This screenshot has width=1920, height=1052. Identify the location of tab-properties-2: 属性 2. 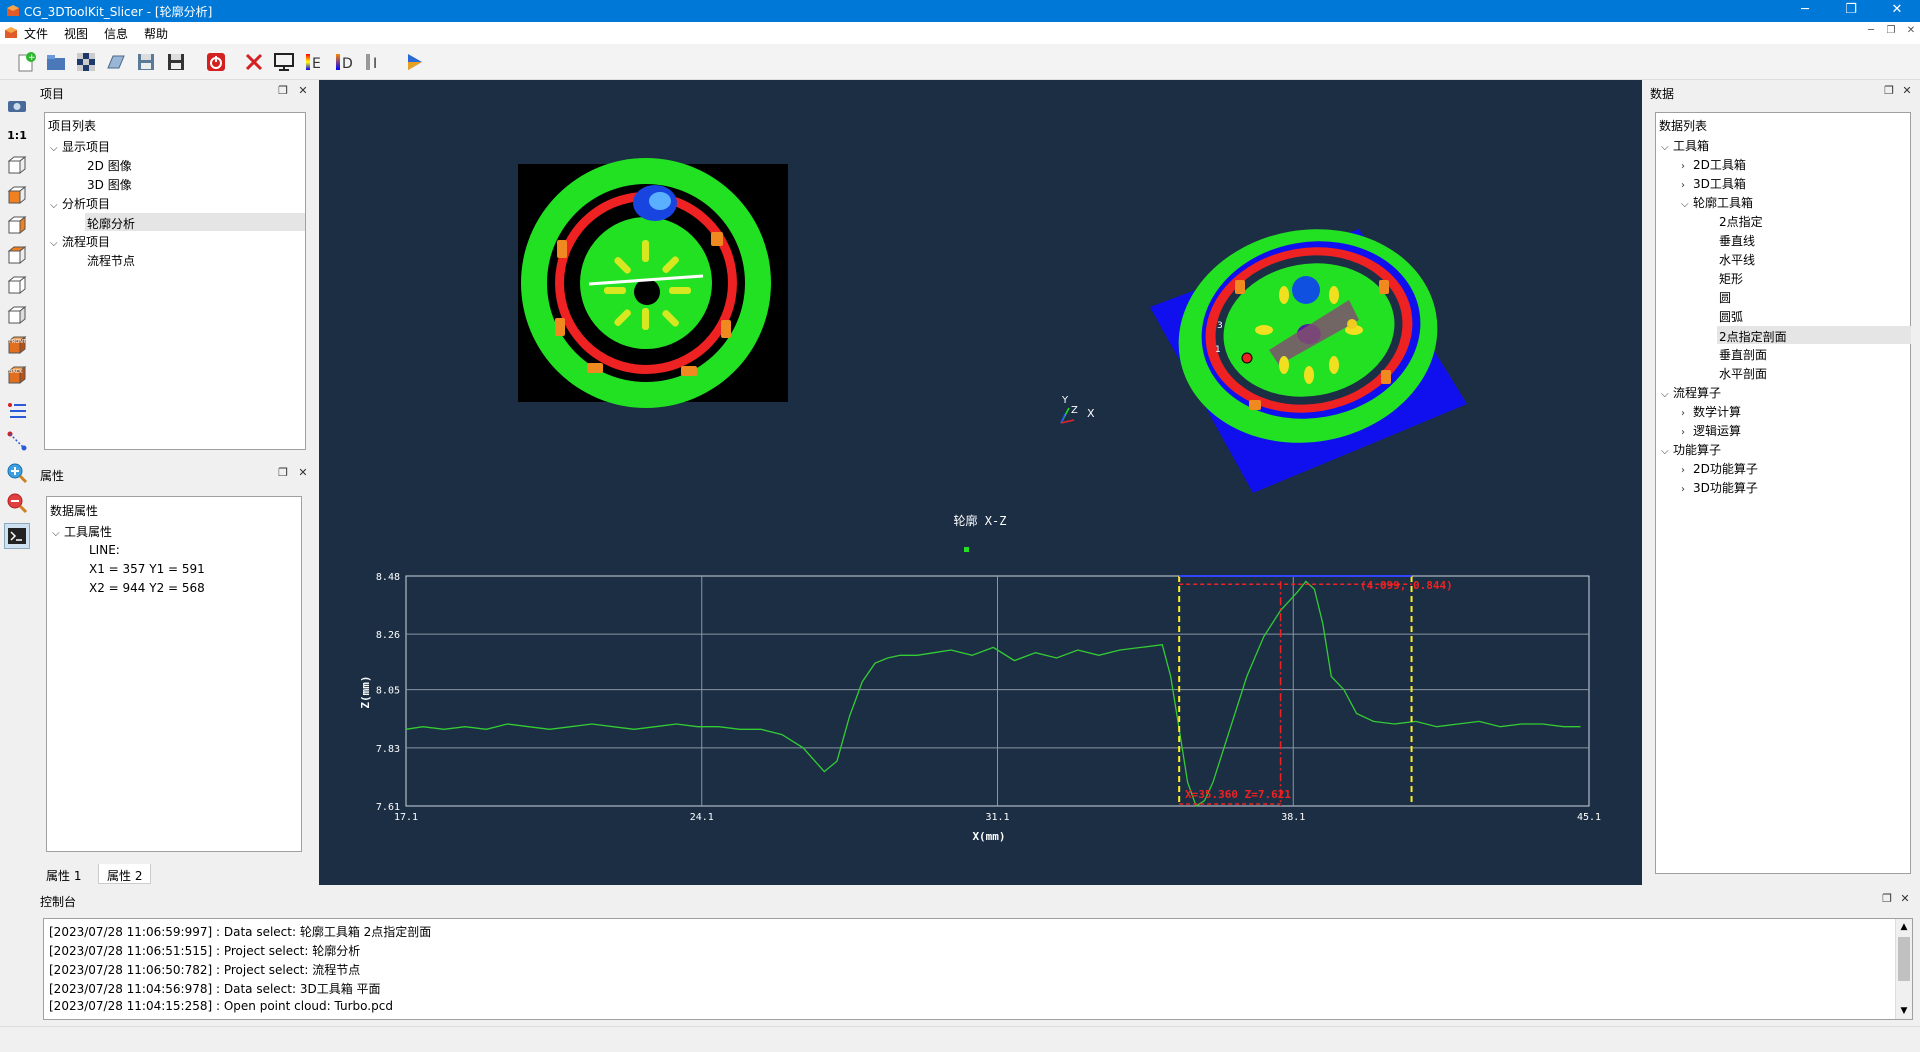
(125, 874).